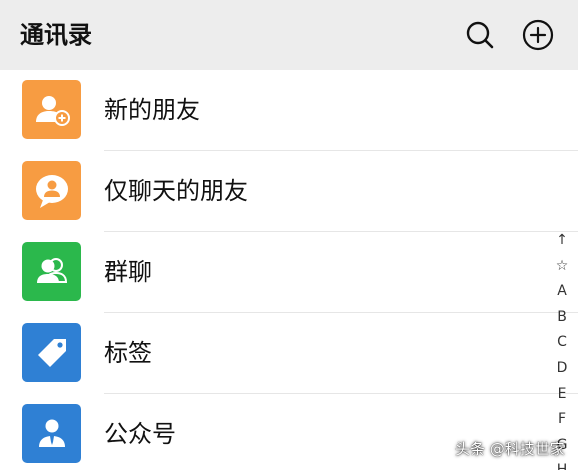  What do you see at coordinates (56, 35) in the screenshot?
I see `page-title: 通讯录` at bounding box center [56, 35].